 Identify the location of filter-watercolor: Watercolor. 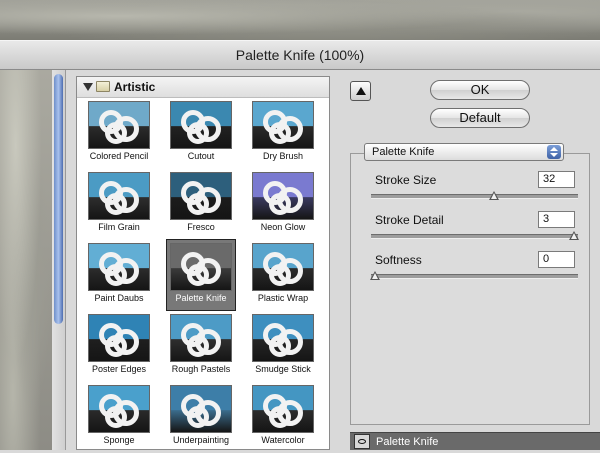
(283, 418).